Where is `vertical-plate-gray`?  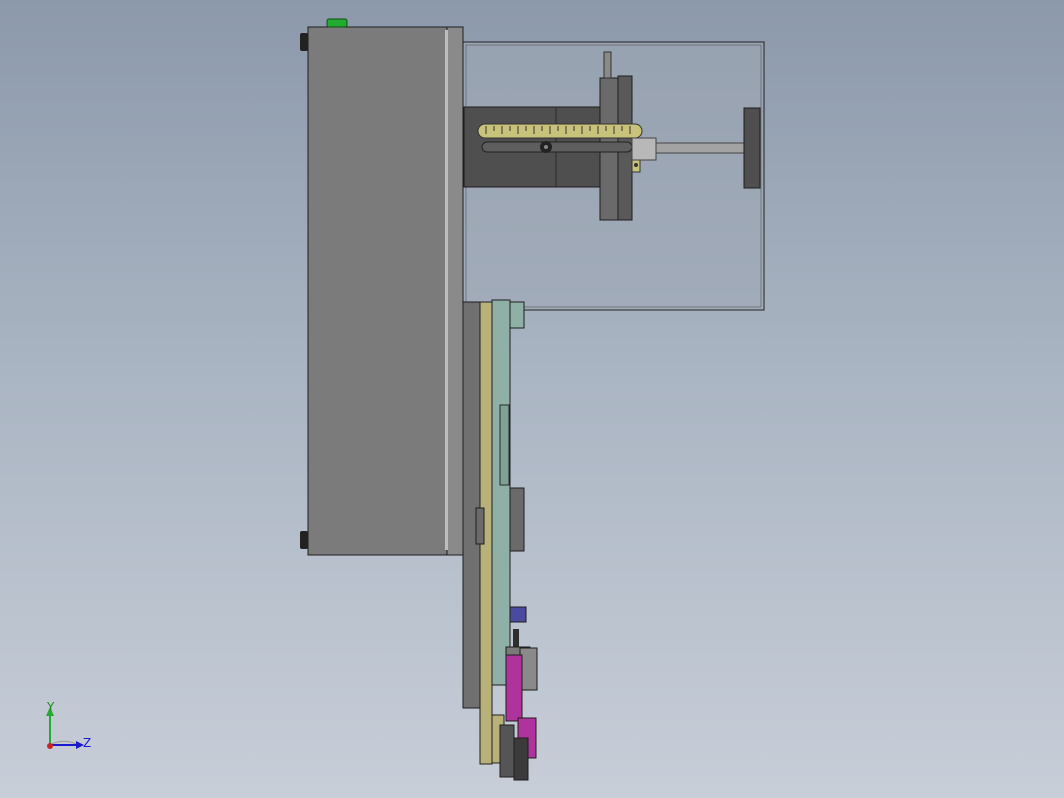
vertical-plate-gray is located at coordinates (471, 505).